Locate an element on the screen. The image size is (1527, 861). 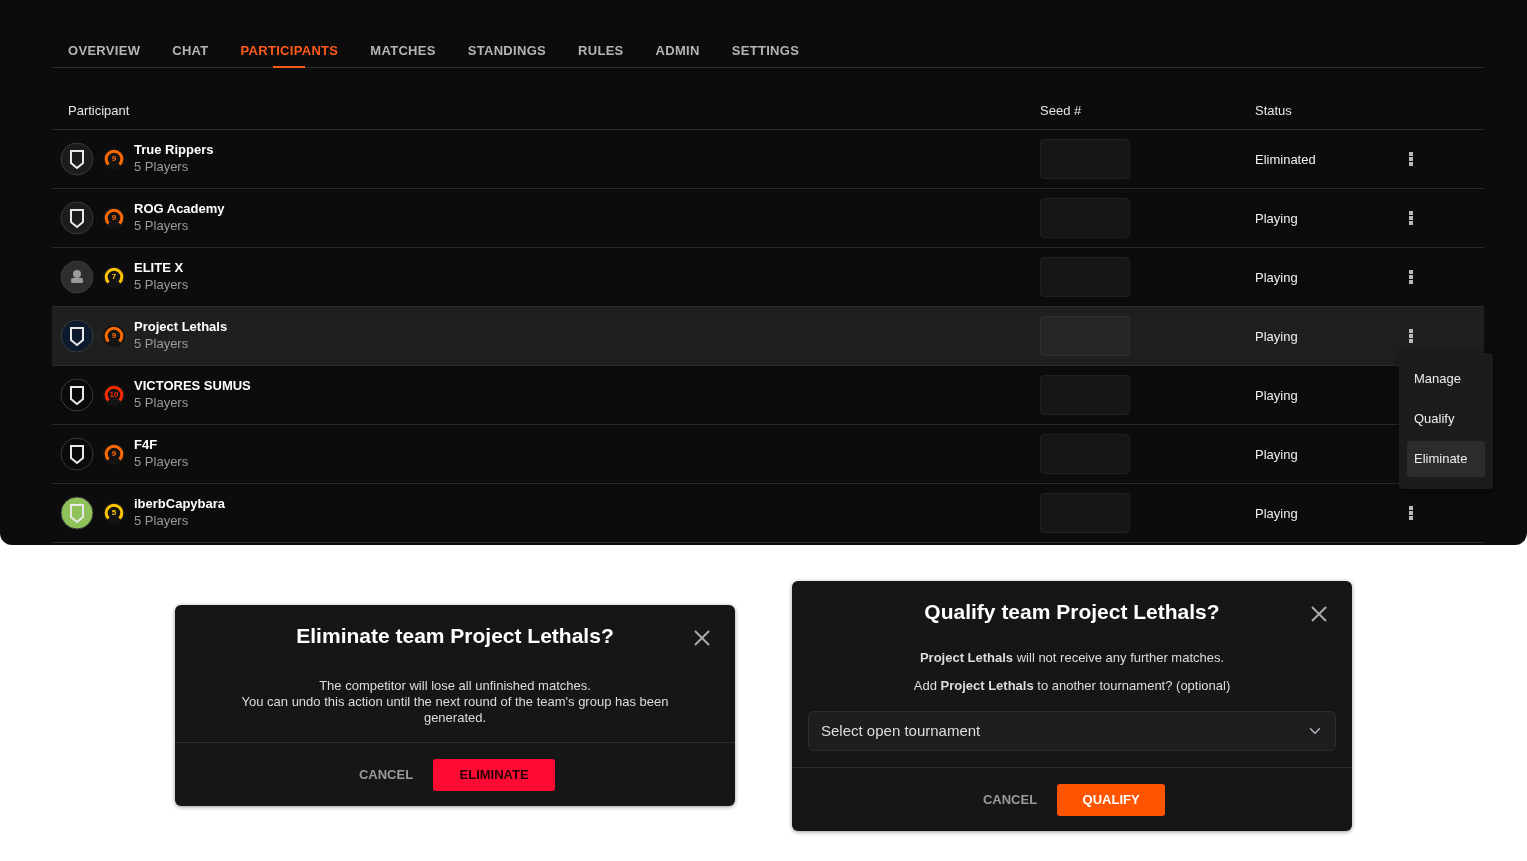
column-header: Status is located at coordinates (1273, 110).